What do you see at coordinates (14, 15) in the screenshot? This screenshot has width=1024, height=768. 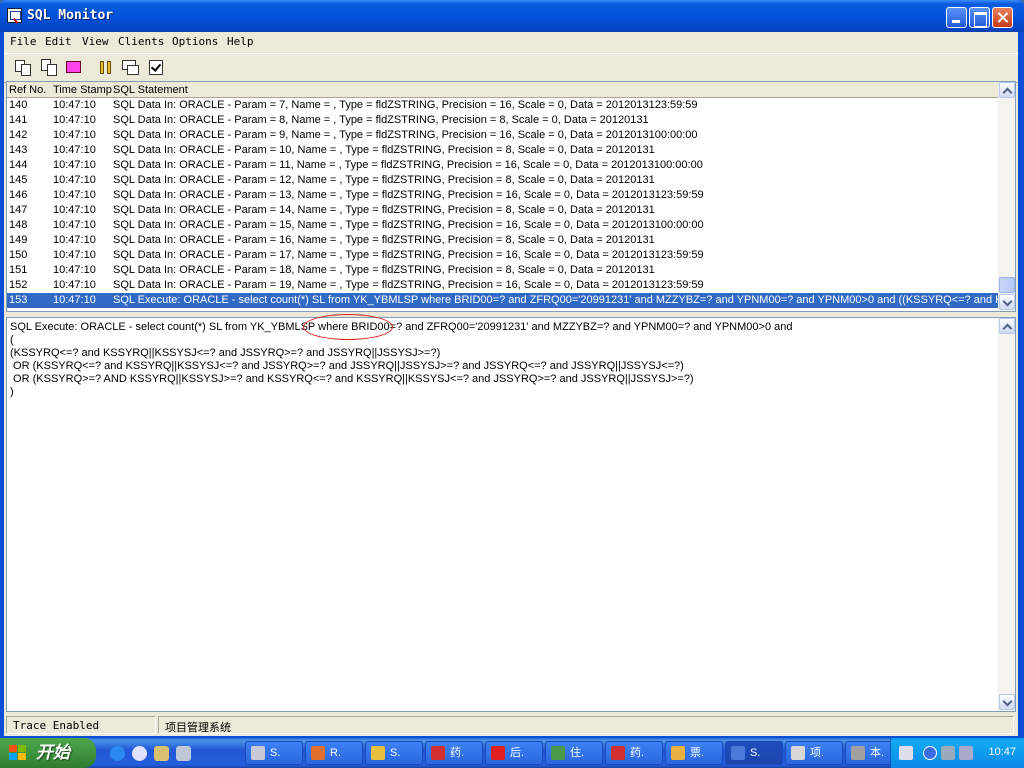 I see `app-monitor-icon` at bounding box center [14, 15].